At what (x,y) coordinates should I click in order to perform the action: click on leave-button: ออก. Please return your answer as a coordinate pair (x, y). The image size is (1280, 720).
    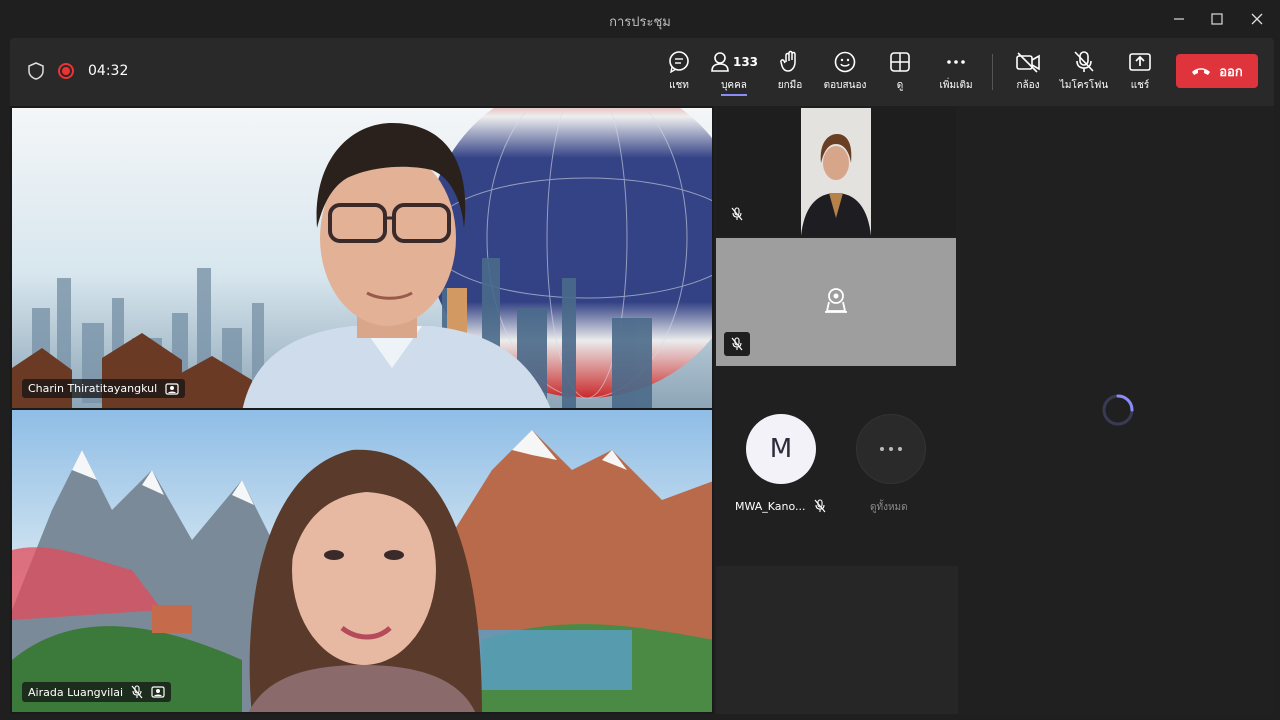
    Looking at the image, I should click on (1217, 71).